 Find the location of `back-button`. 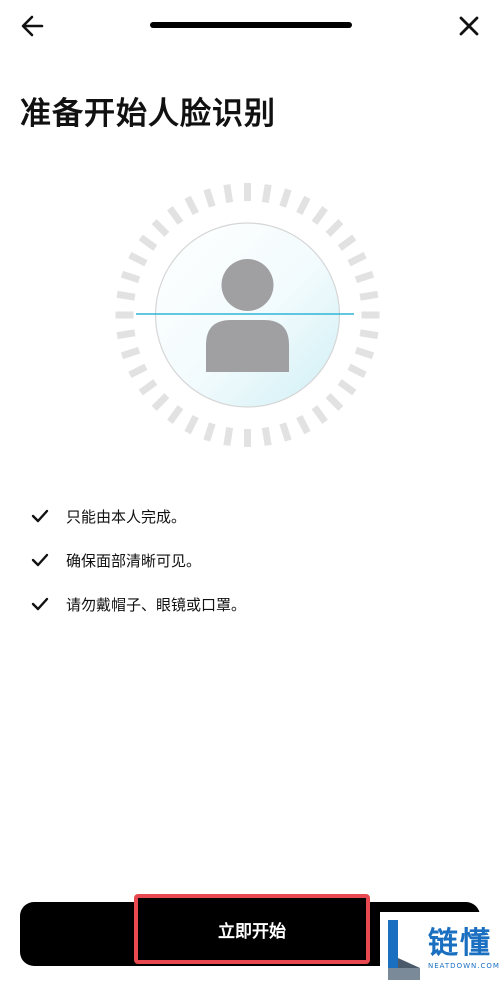

back-button is located at coordinates (34, 26).